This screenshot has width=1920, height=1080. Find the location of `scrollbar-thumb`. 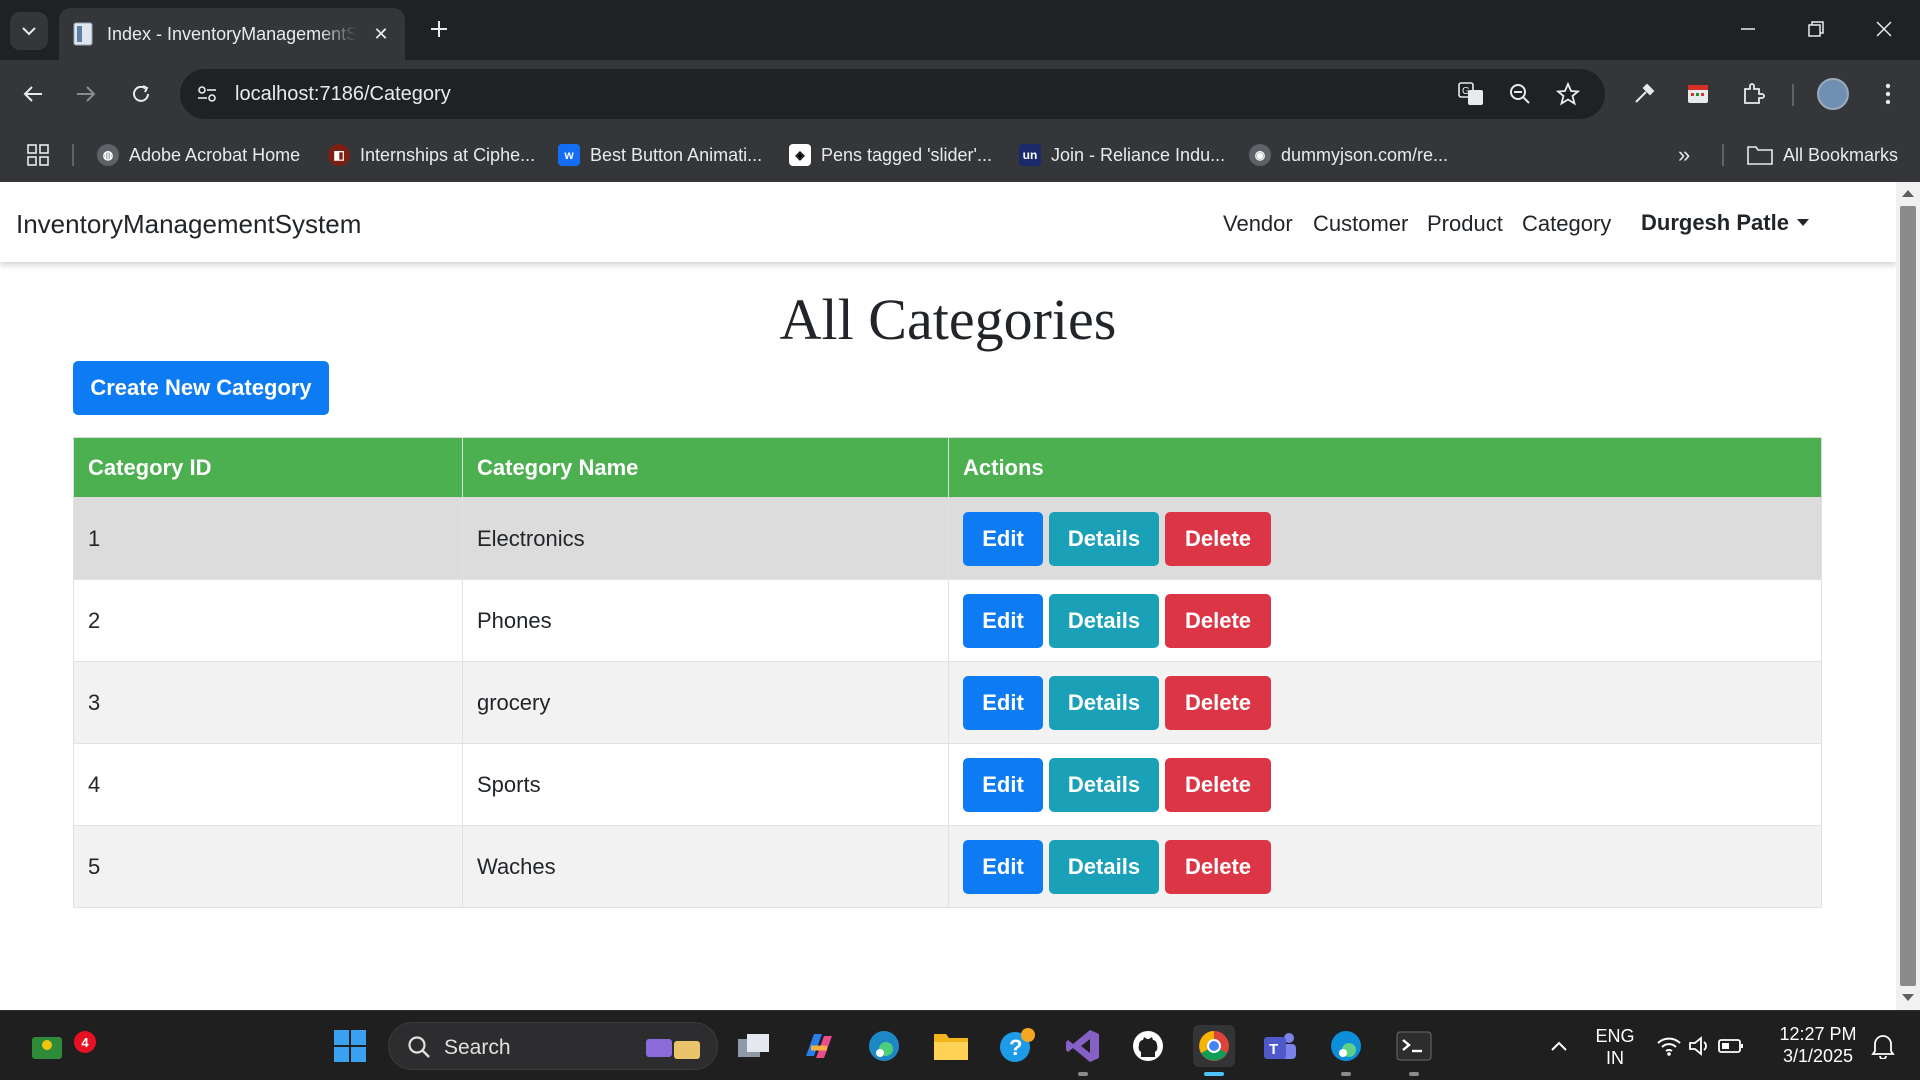

scrollbar-thumb is located at coordinates (1908, 596).